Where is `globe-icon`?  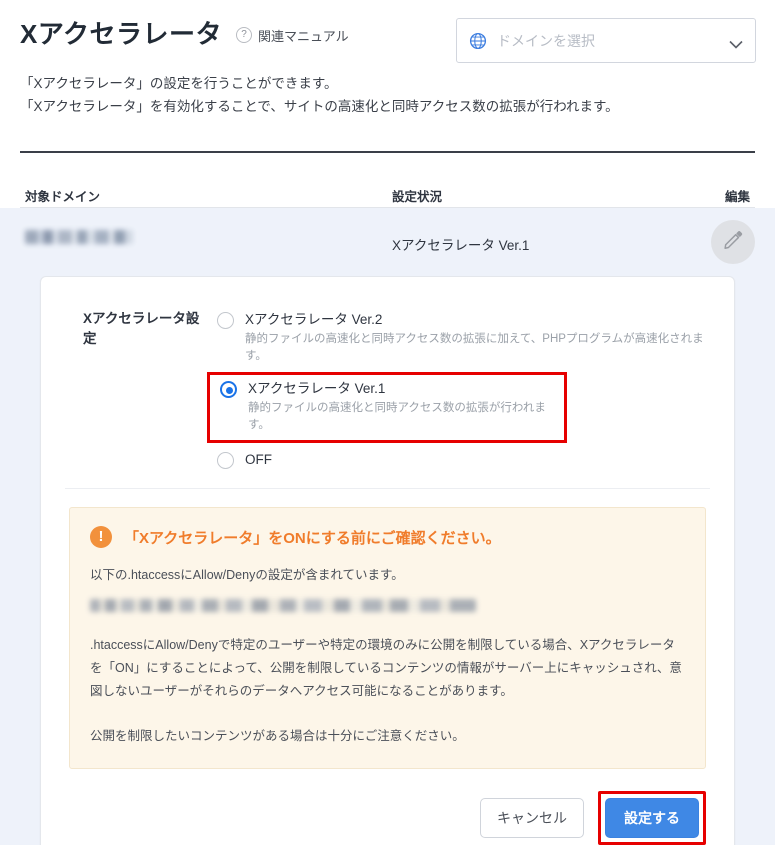 globe-icon is located at coordinates (478, 41).